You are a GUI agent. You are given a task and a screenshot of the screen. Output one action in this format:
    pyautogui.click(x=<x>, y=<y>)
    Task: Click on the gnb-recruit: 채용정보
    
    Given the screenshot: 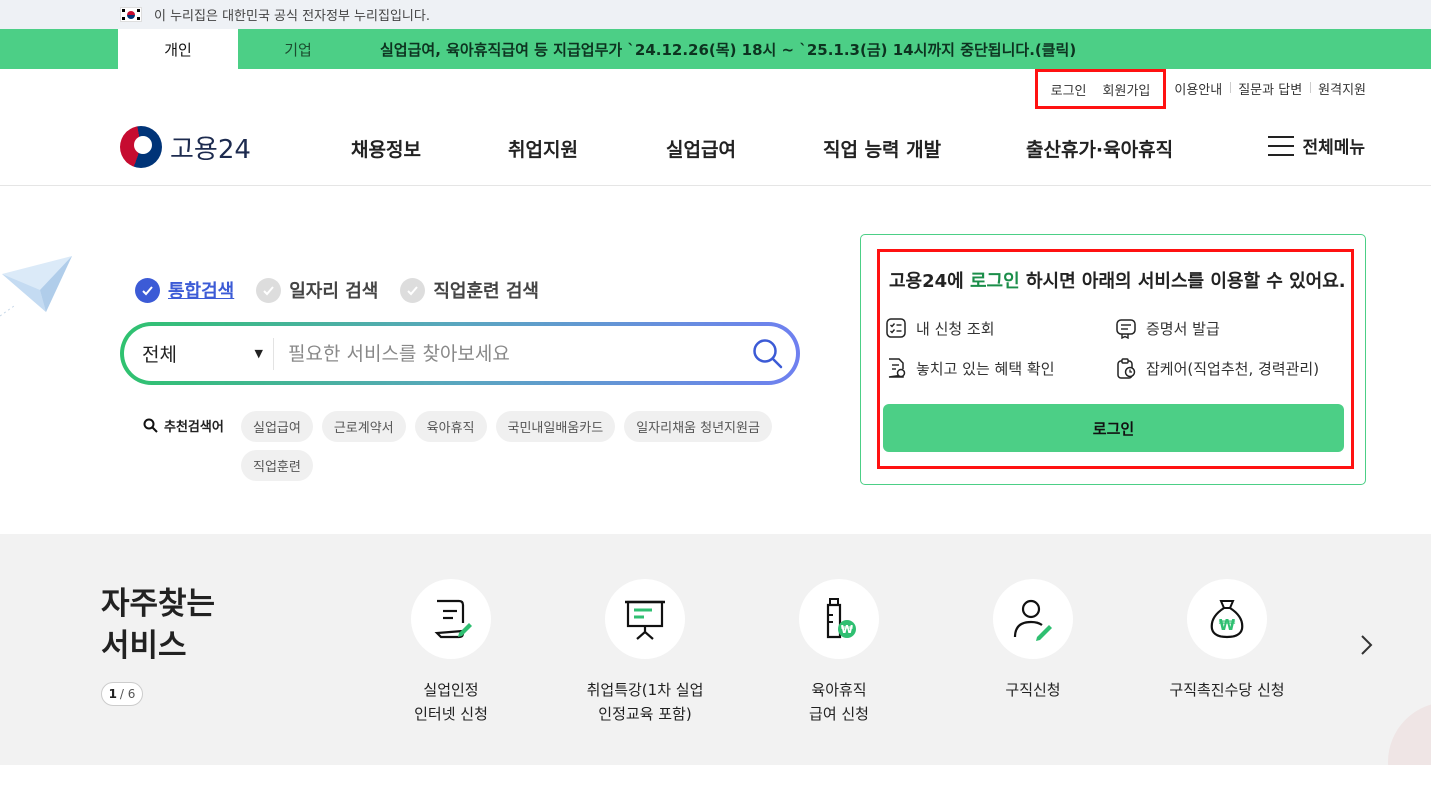 What is the action you would take?
    pyautogui.click(x=386, y=148)
    